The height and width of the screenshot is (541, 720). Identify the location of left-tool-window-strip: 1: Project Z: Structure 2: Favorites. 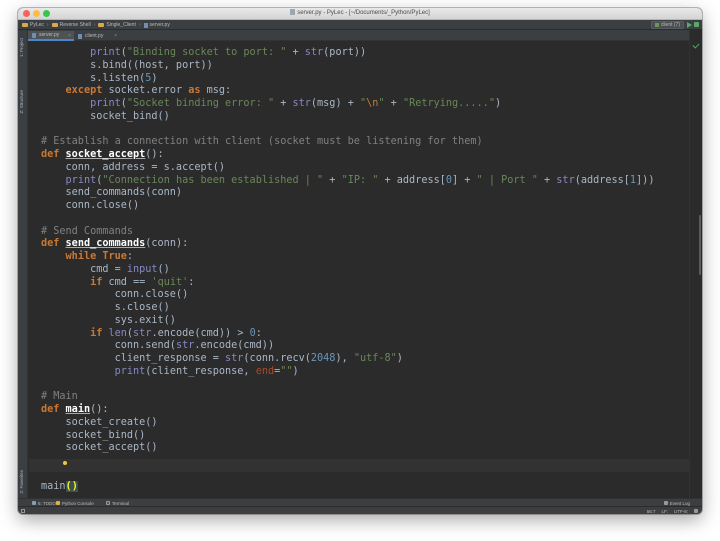
(23, 264).